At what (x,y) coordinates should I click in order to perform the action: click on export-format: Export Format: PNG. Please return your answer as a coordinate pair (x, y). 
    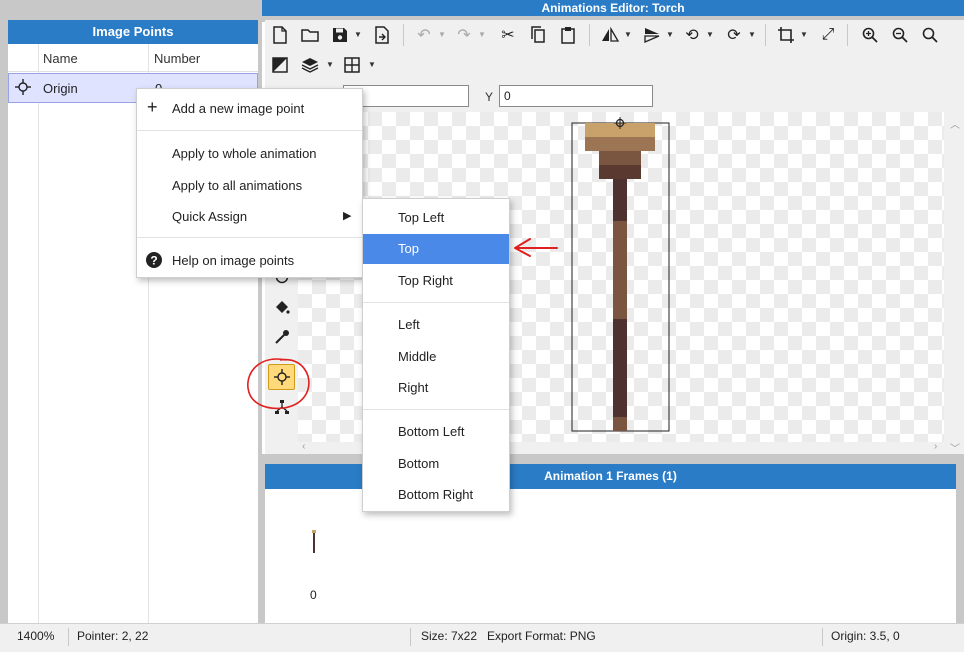
    Looking at the image, I should click on (541, 636).